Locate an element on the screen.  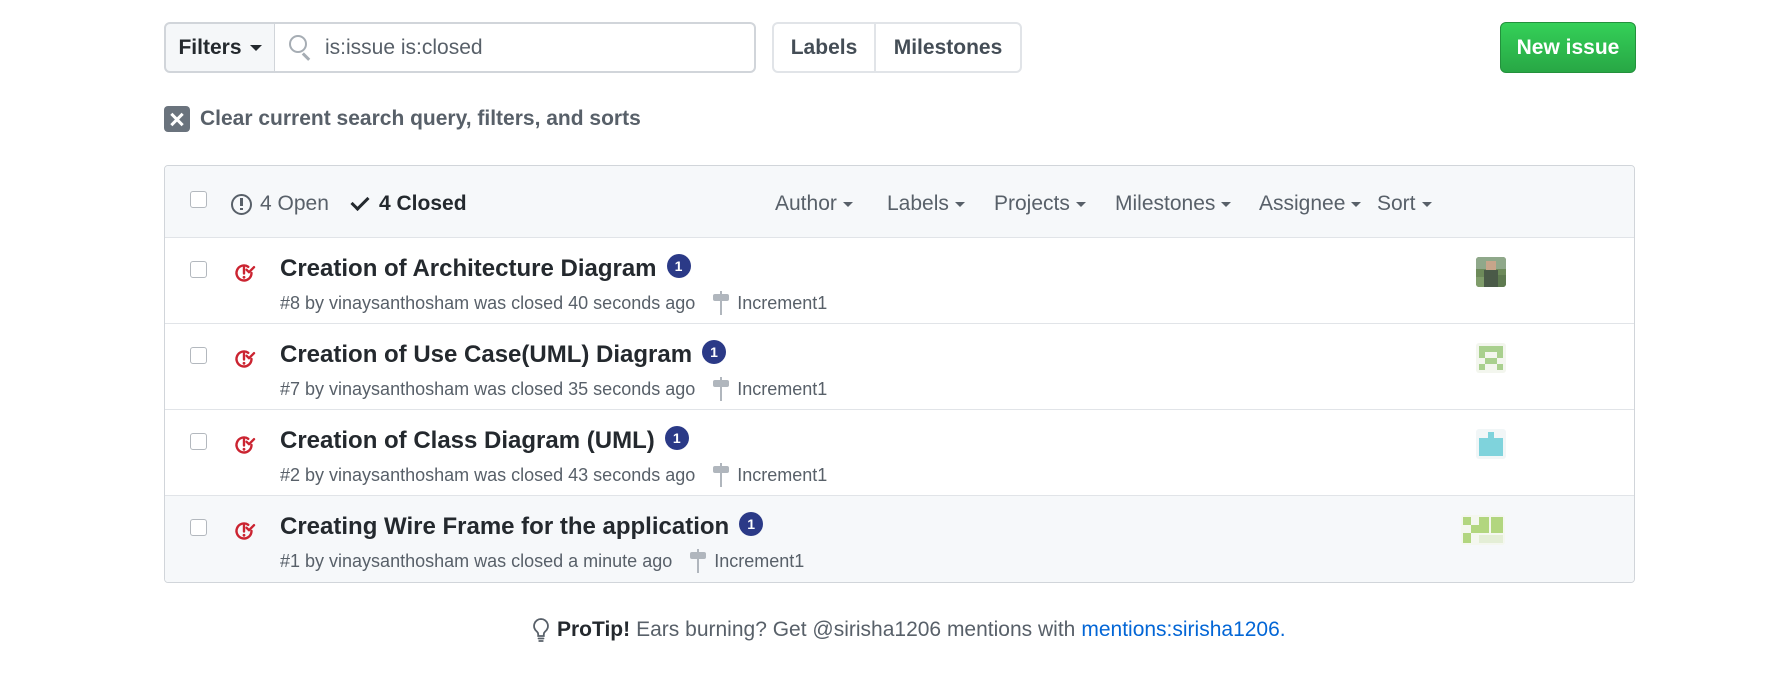
mentions-link: mentions:sirisha1206 is located at coordinates (1180, 630).